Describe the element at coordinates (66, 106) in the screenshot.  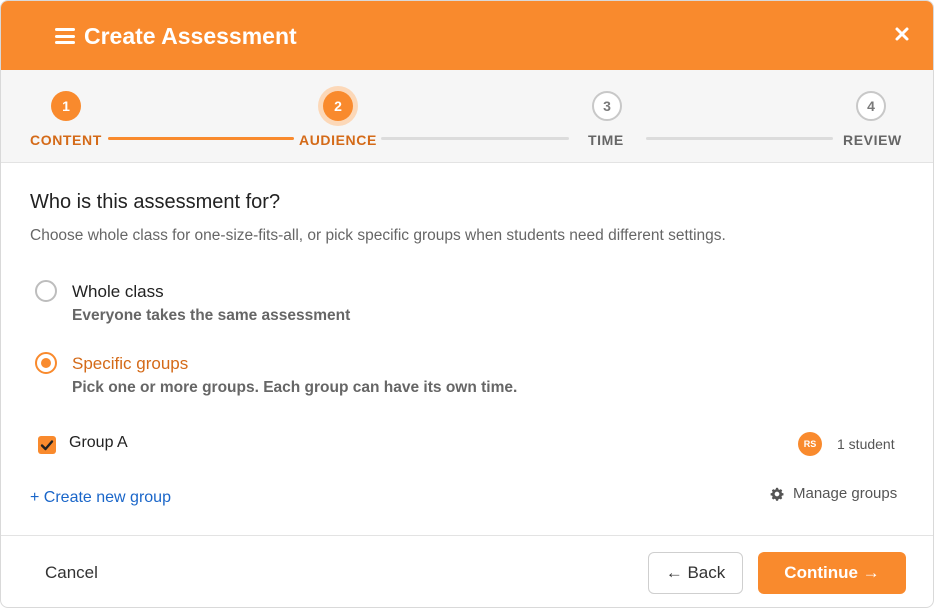
I see `step-1-circle: 1` at that location.